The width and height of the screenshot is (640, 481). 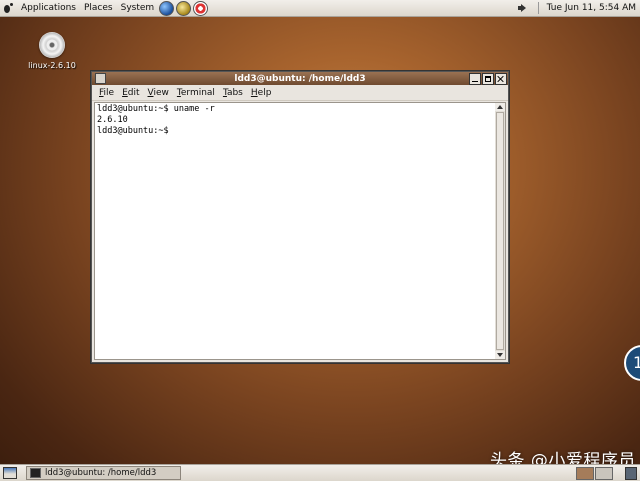 What do you see at coordinates (591, 8) in the screenshot?
I see `clock: Tue Jun 11, 5:54 AM` at bounding box center [591, 8].